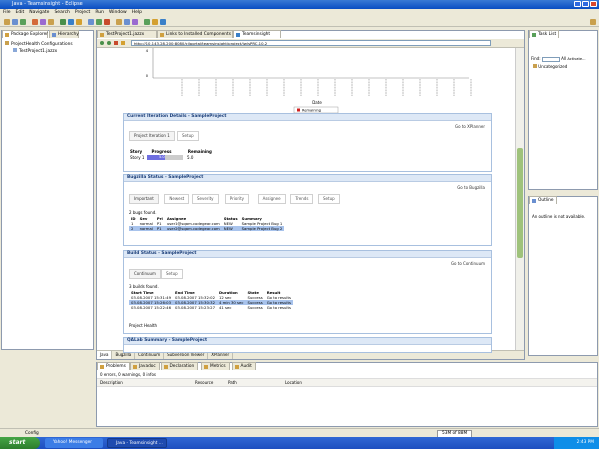 The height and width of the screenshot is (449, 599). What do you see at coordinates (543, 200) in the screenshot?
I see `tab-outline: Outline` at bounding box center [543, 200].